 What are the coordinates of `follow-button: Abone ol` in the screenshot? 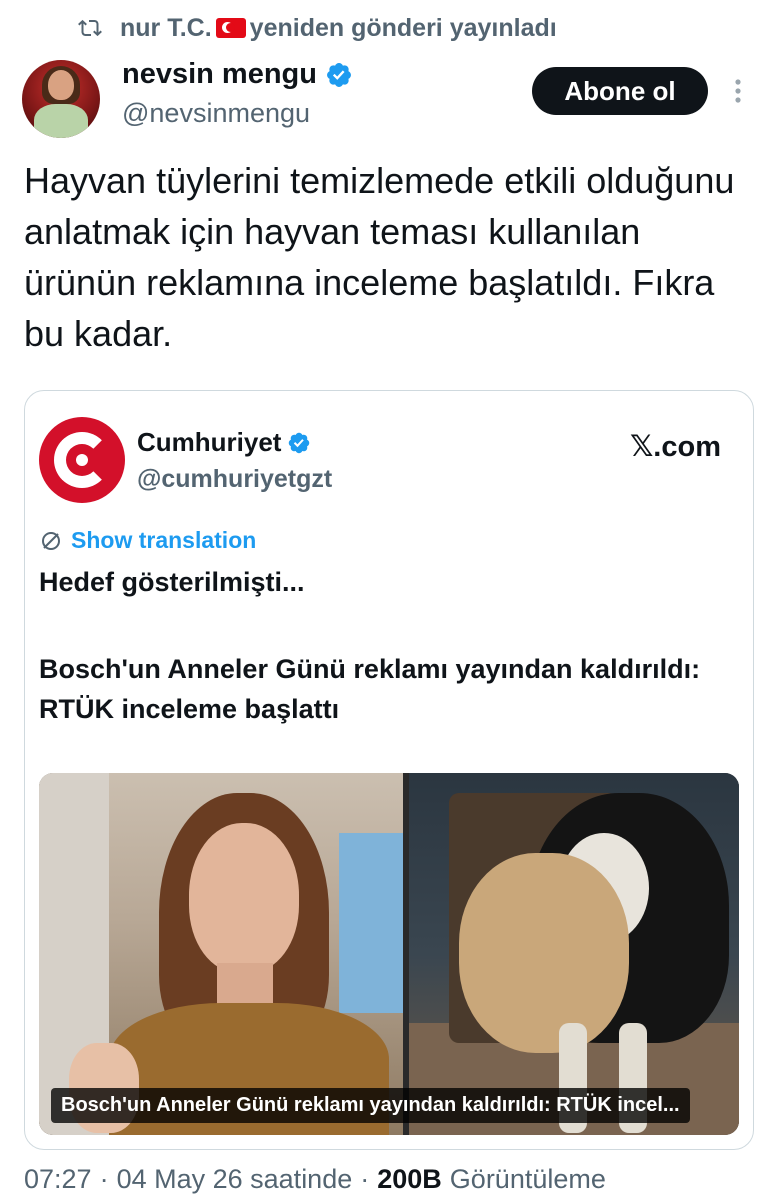 It's located at (620, 91).